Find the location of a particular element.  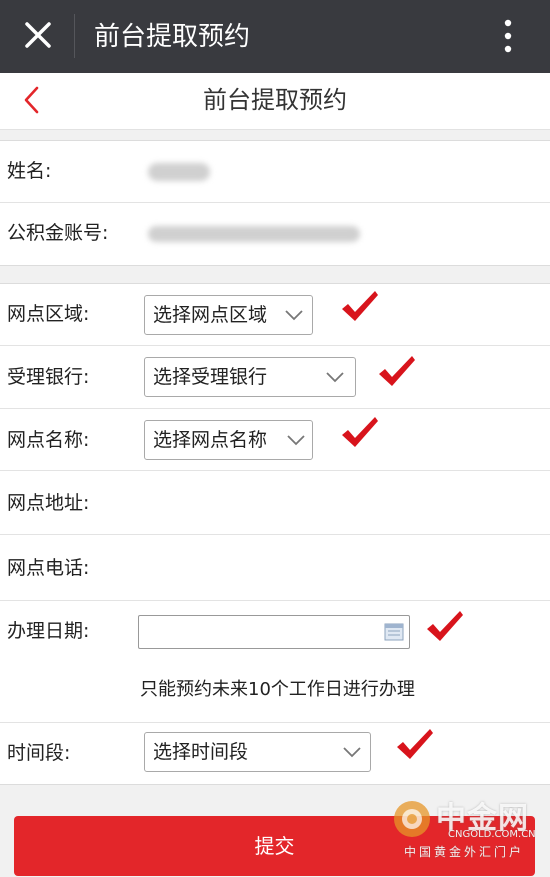

watermark-slogan: 中国黄金外汇门户 is located at coordinates (464, 852).